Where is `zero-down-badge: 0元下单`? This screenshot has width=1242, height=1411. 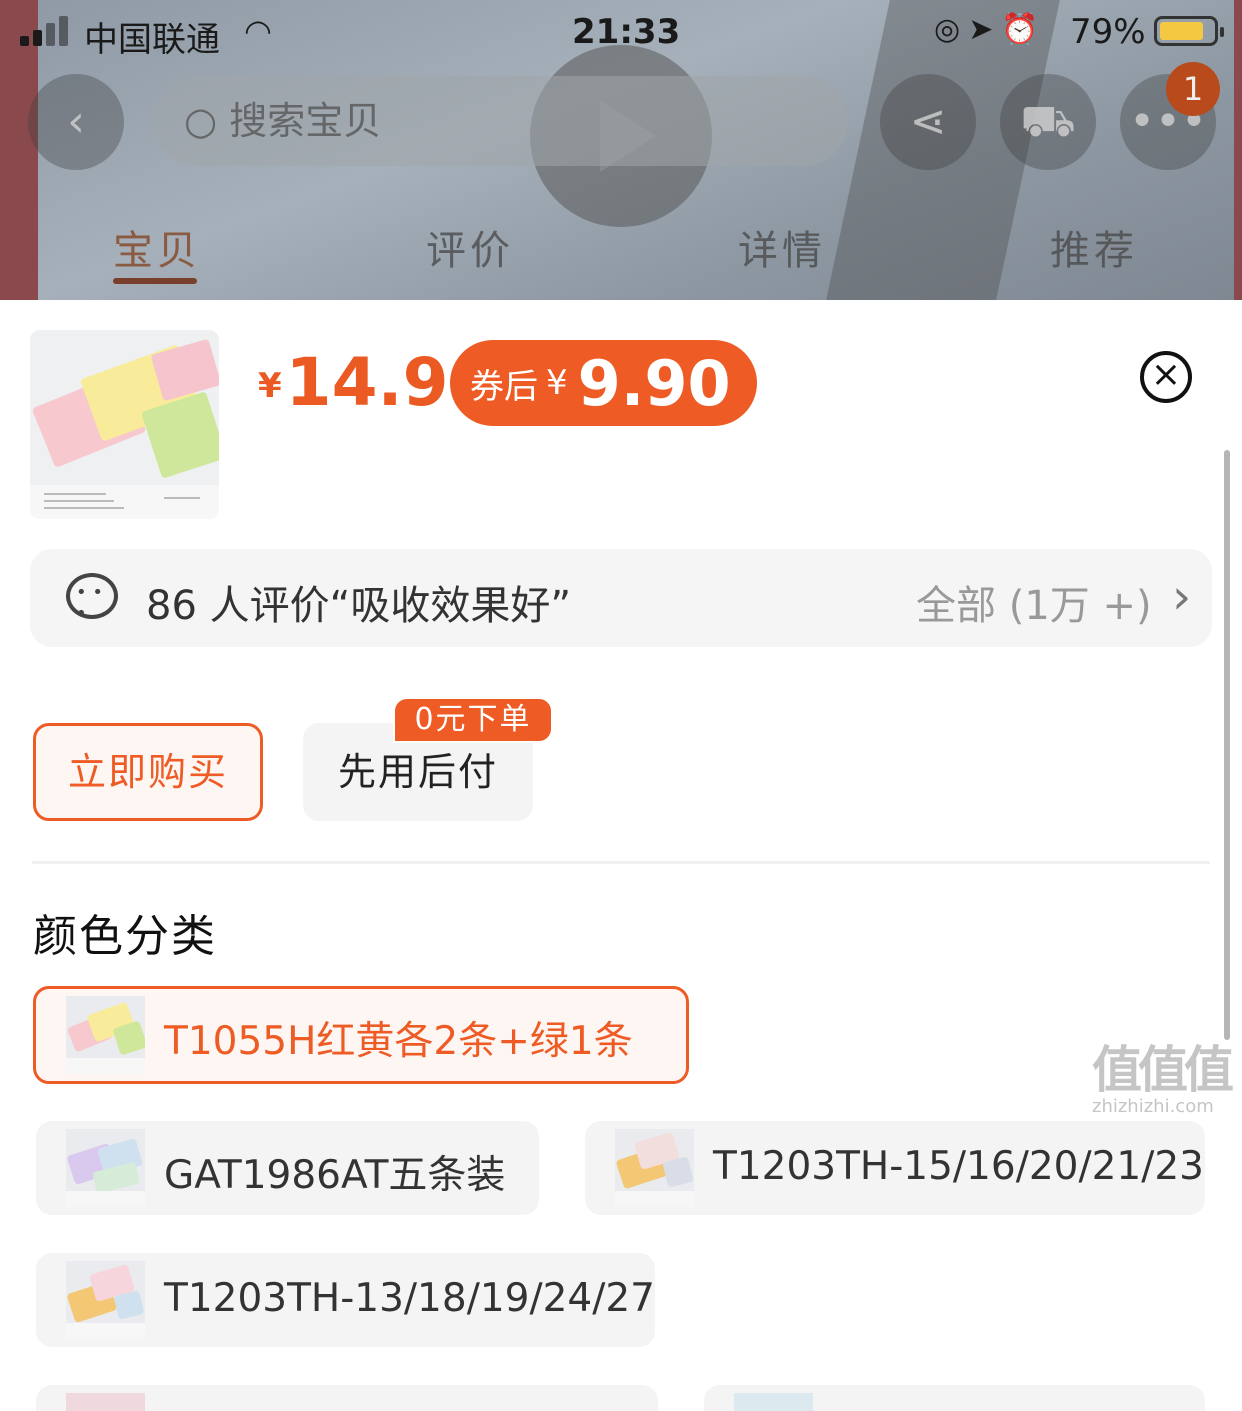
zero-down-badge: 0元下单 is located at coordinates (473, 720).